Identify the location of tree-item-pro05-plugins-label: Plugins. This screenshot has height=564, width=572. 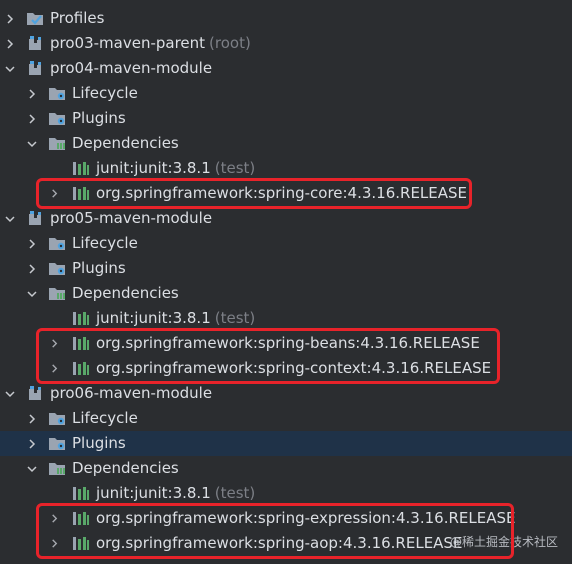
(99, 268).